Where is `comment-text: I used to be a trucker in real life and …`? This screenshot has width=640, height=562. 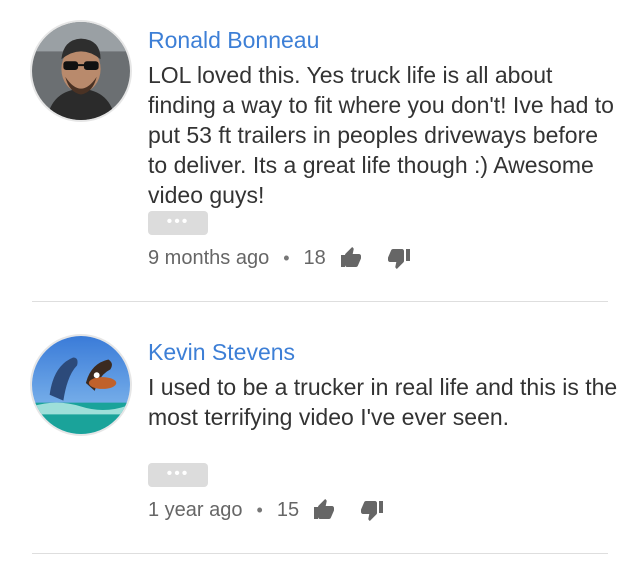 comment-text: I used to be a trucker in real life and … is located at coordinates (383, 402).